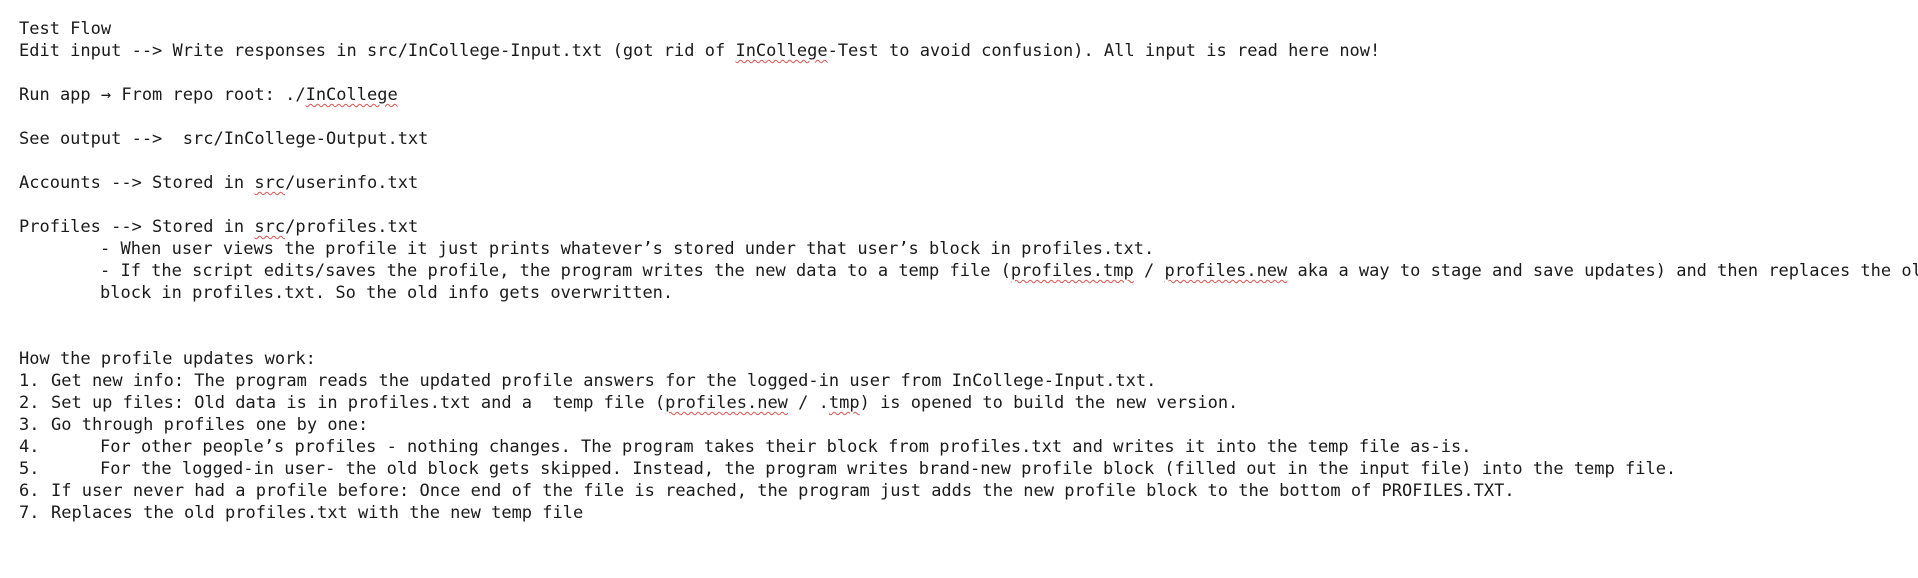  I want to click on list-text-sep: / ., so click(808, 403).